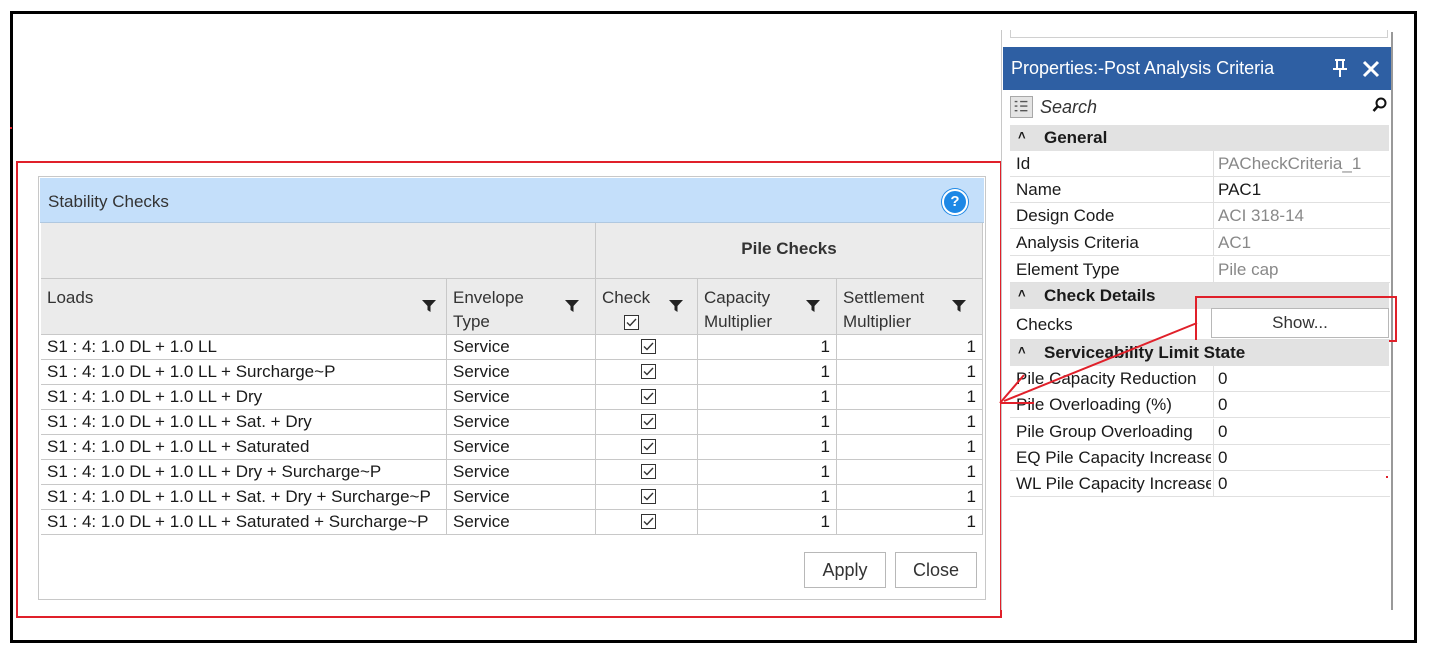 The height and width of the screenshot is (655, 1430). I want to click on property-key: Design Code, so click(1065, 215).